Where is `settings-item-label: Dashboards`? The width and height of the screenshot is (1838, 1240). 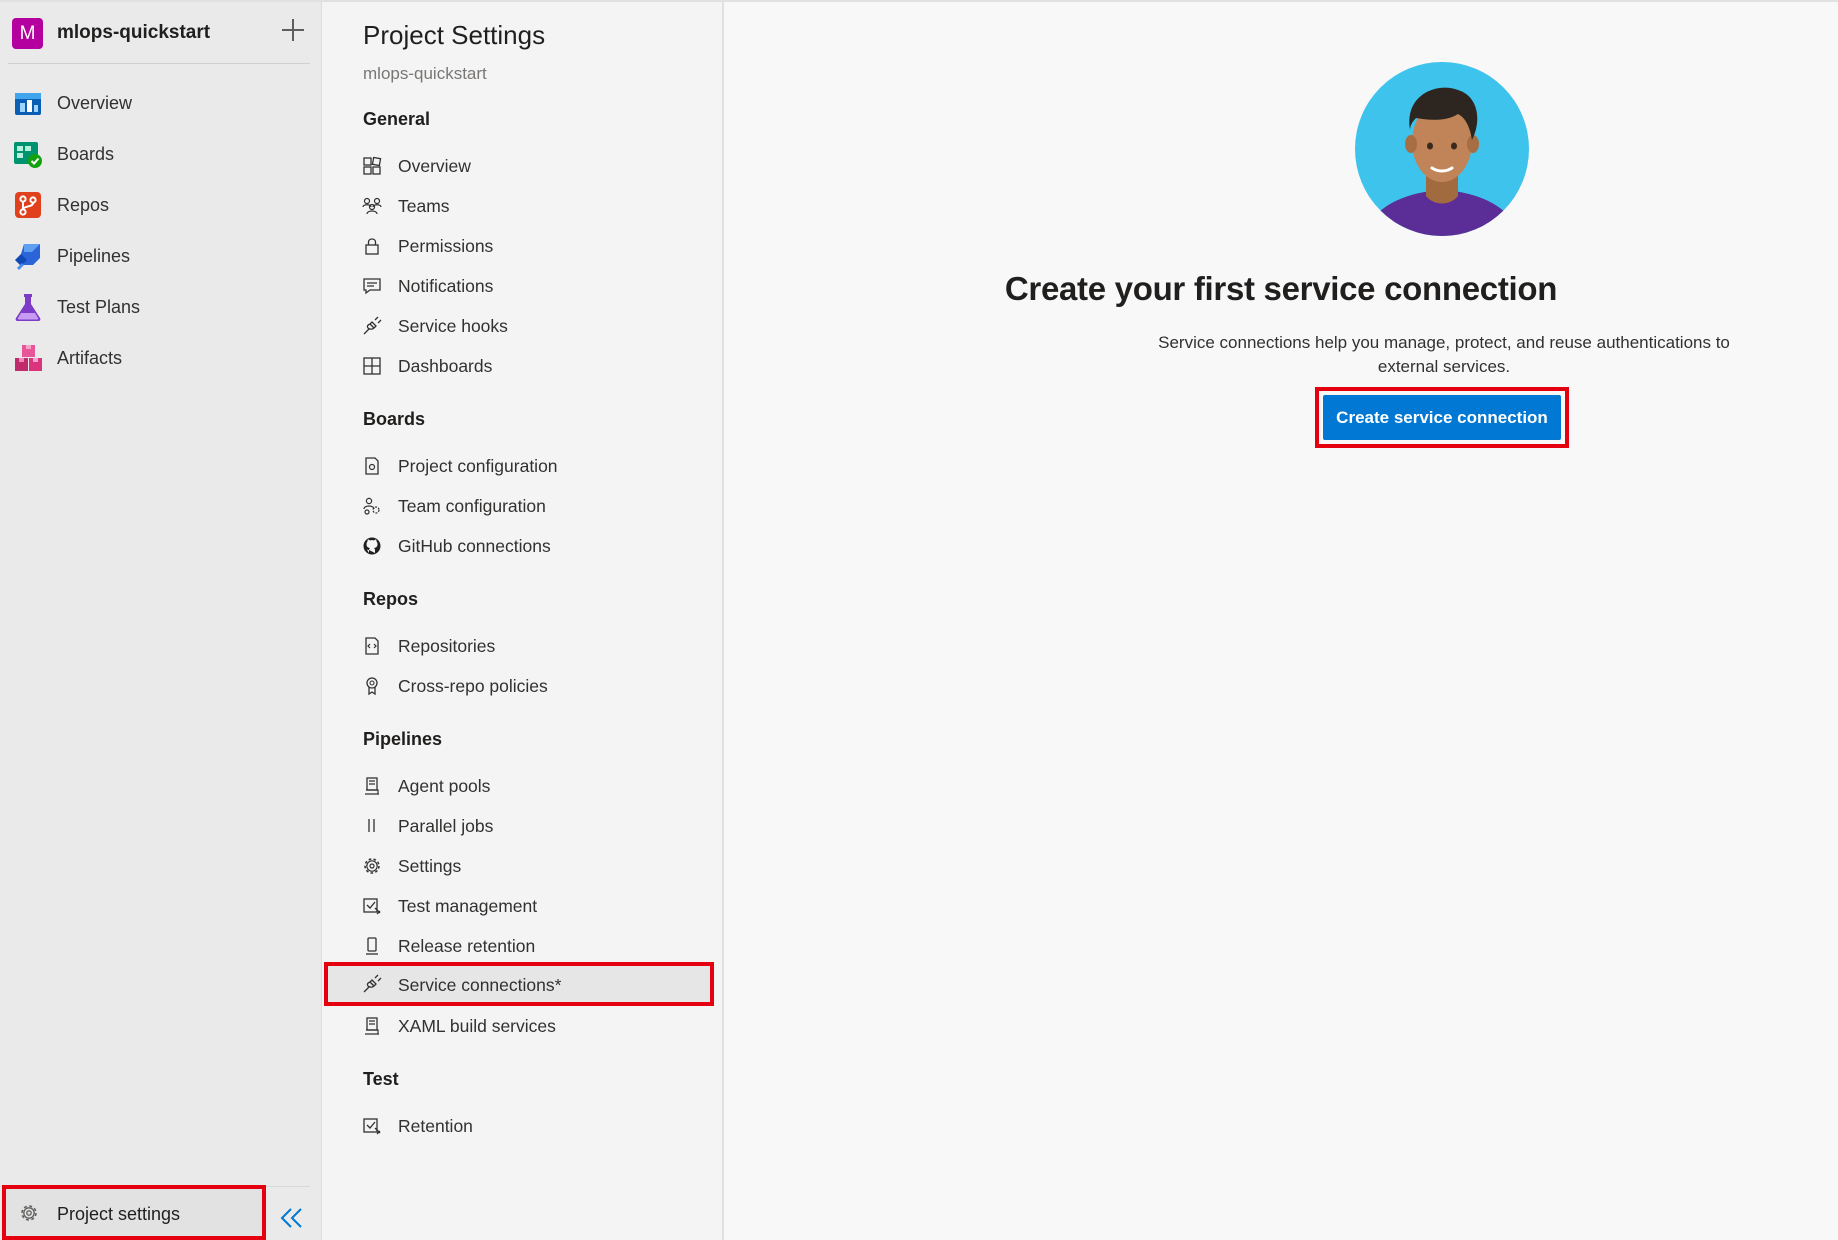
settings-item-label: Dashboards is located at coordinates (445, 366).